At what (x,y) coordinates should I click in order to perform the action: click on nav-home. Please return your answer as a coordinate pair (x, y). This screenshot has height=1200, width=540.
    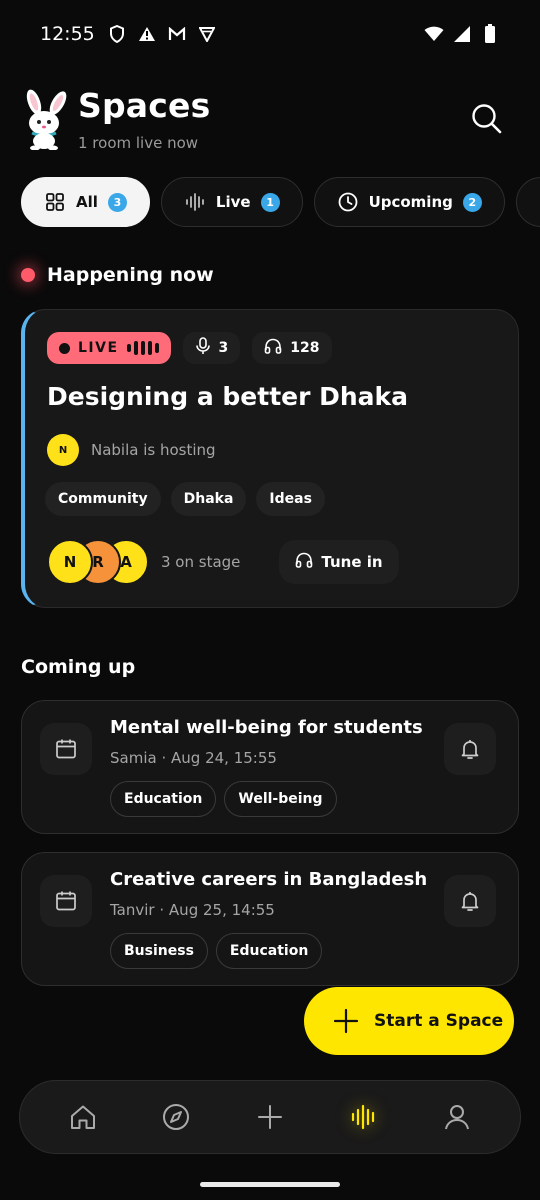
    Looking at the image, I should click on (83, 1117).